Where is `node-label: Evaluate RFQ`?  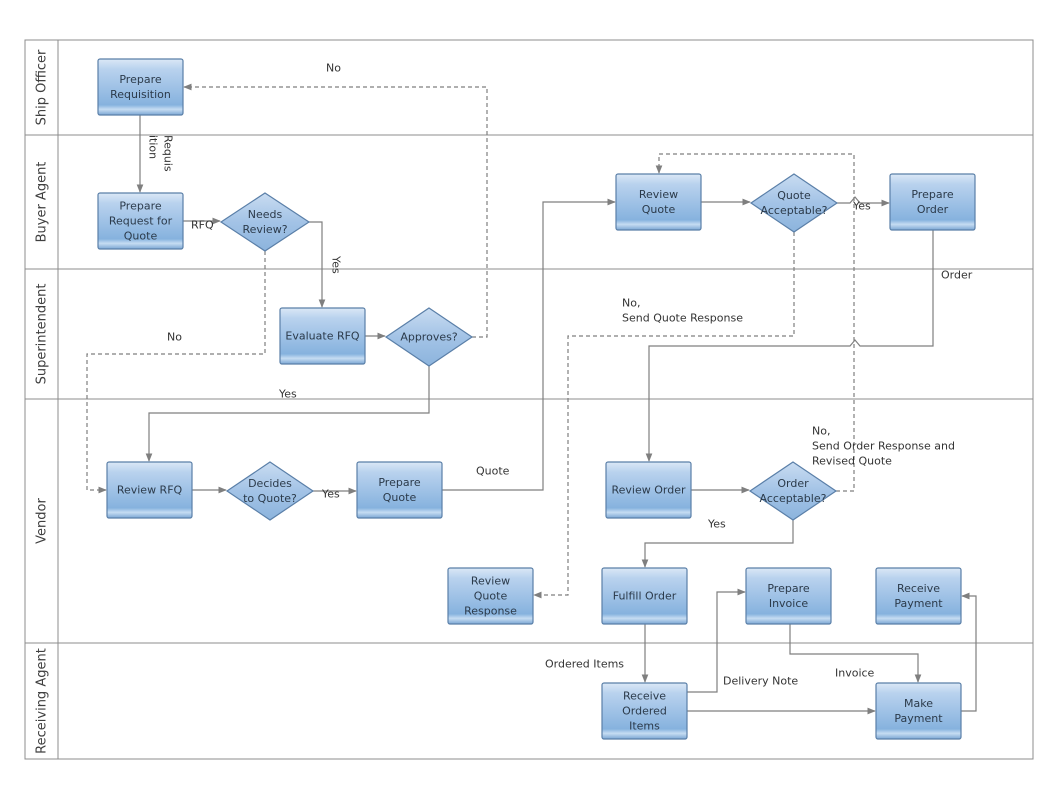
node-label: Evaluate RFQ is located at coordinates (322, 336).